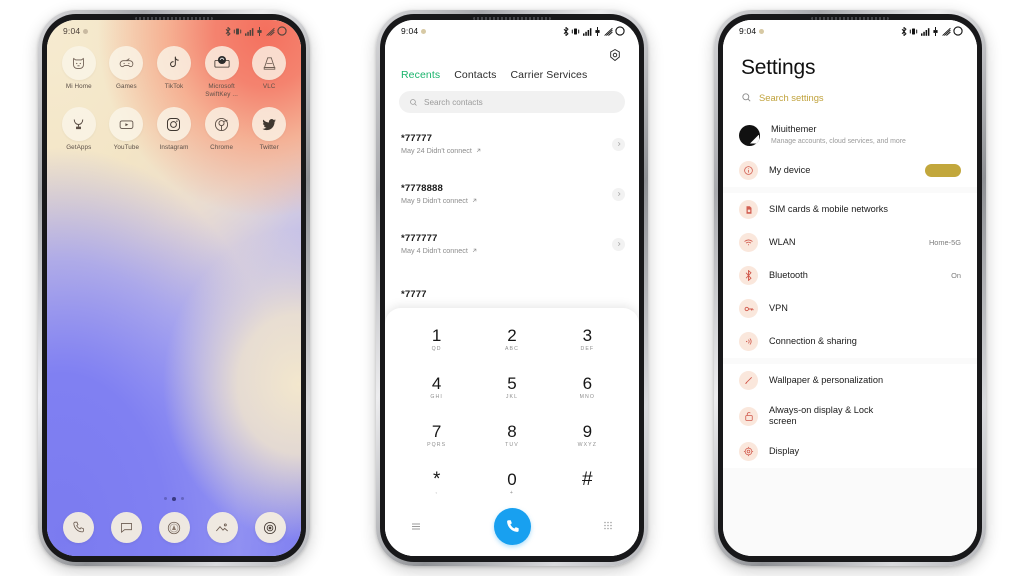 The width and height of the screenshot is (1024, 576). What do you see at coordinates (174, 72) in the screenshot?
I see `app-tiktok: TikTok` at bounding box center [174, 72].